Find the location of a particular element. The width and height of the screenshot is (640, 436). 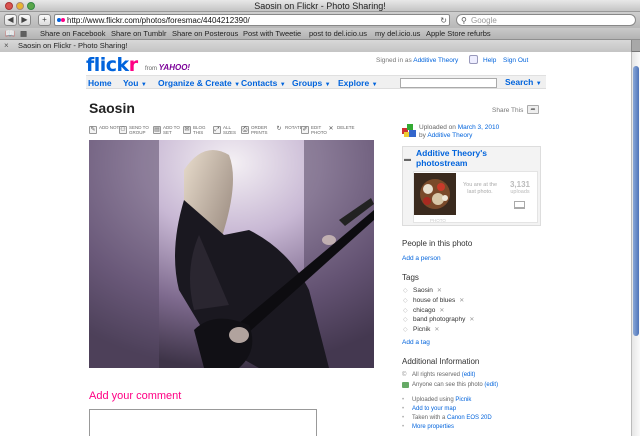

back-button: ◀ is located at coordinates (10, 20).